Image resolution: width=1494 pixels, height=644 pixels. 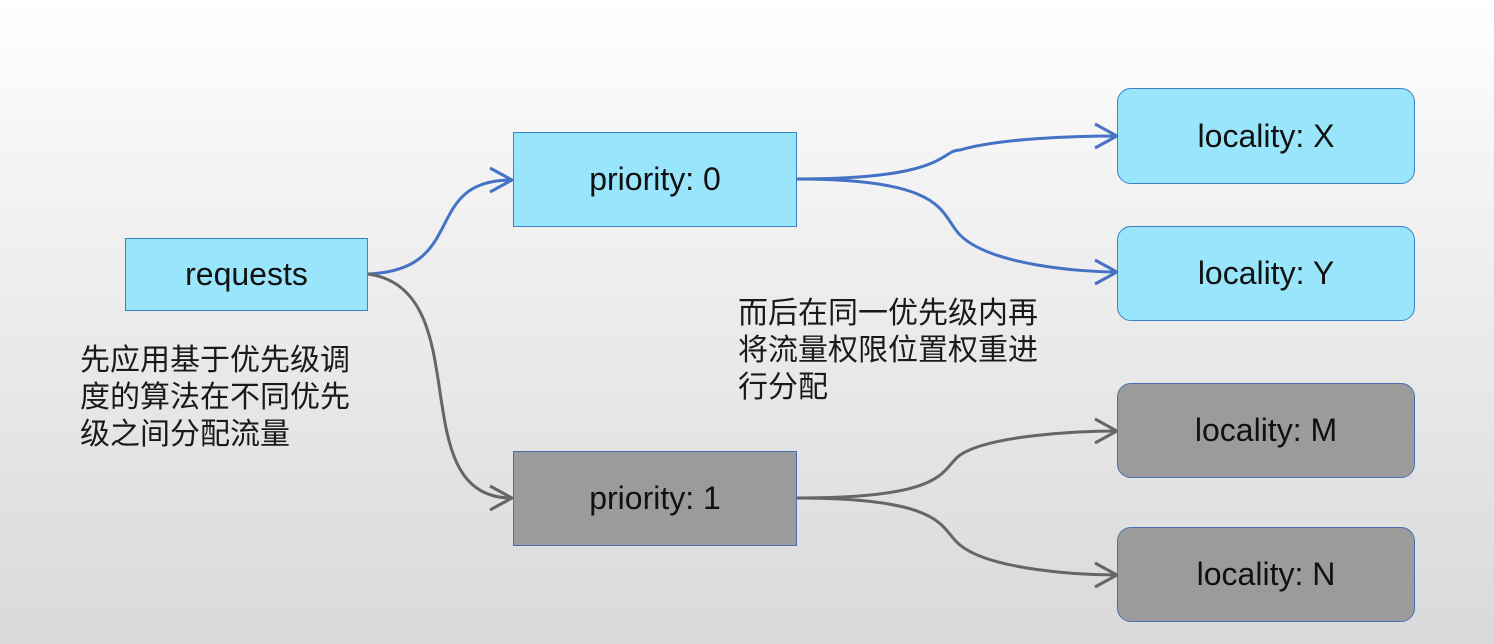 I want to click on locality-x-label: locality: X, so click(x=1266, y=135).